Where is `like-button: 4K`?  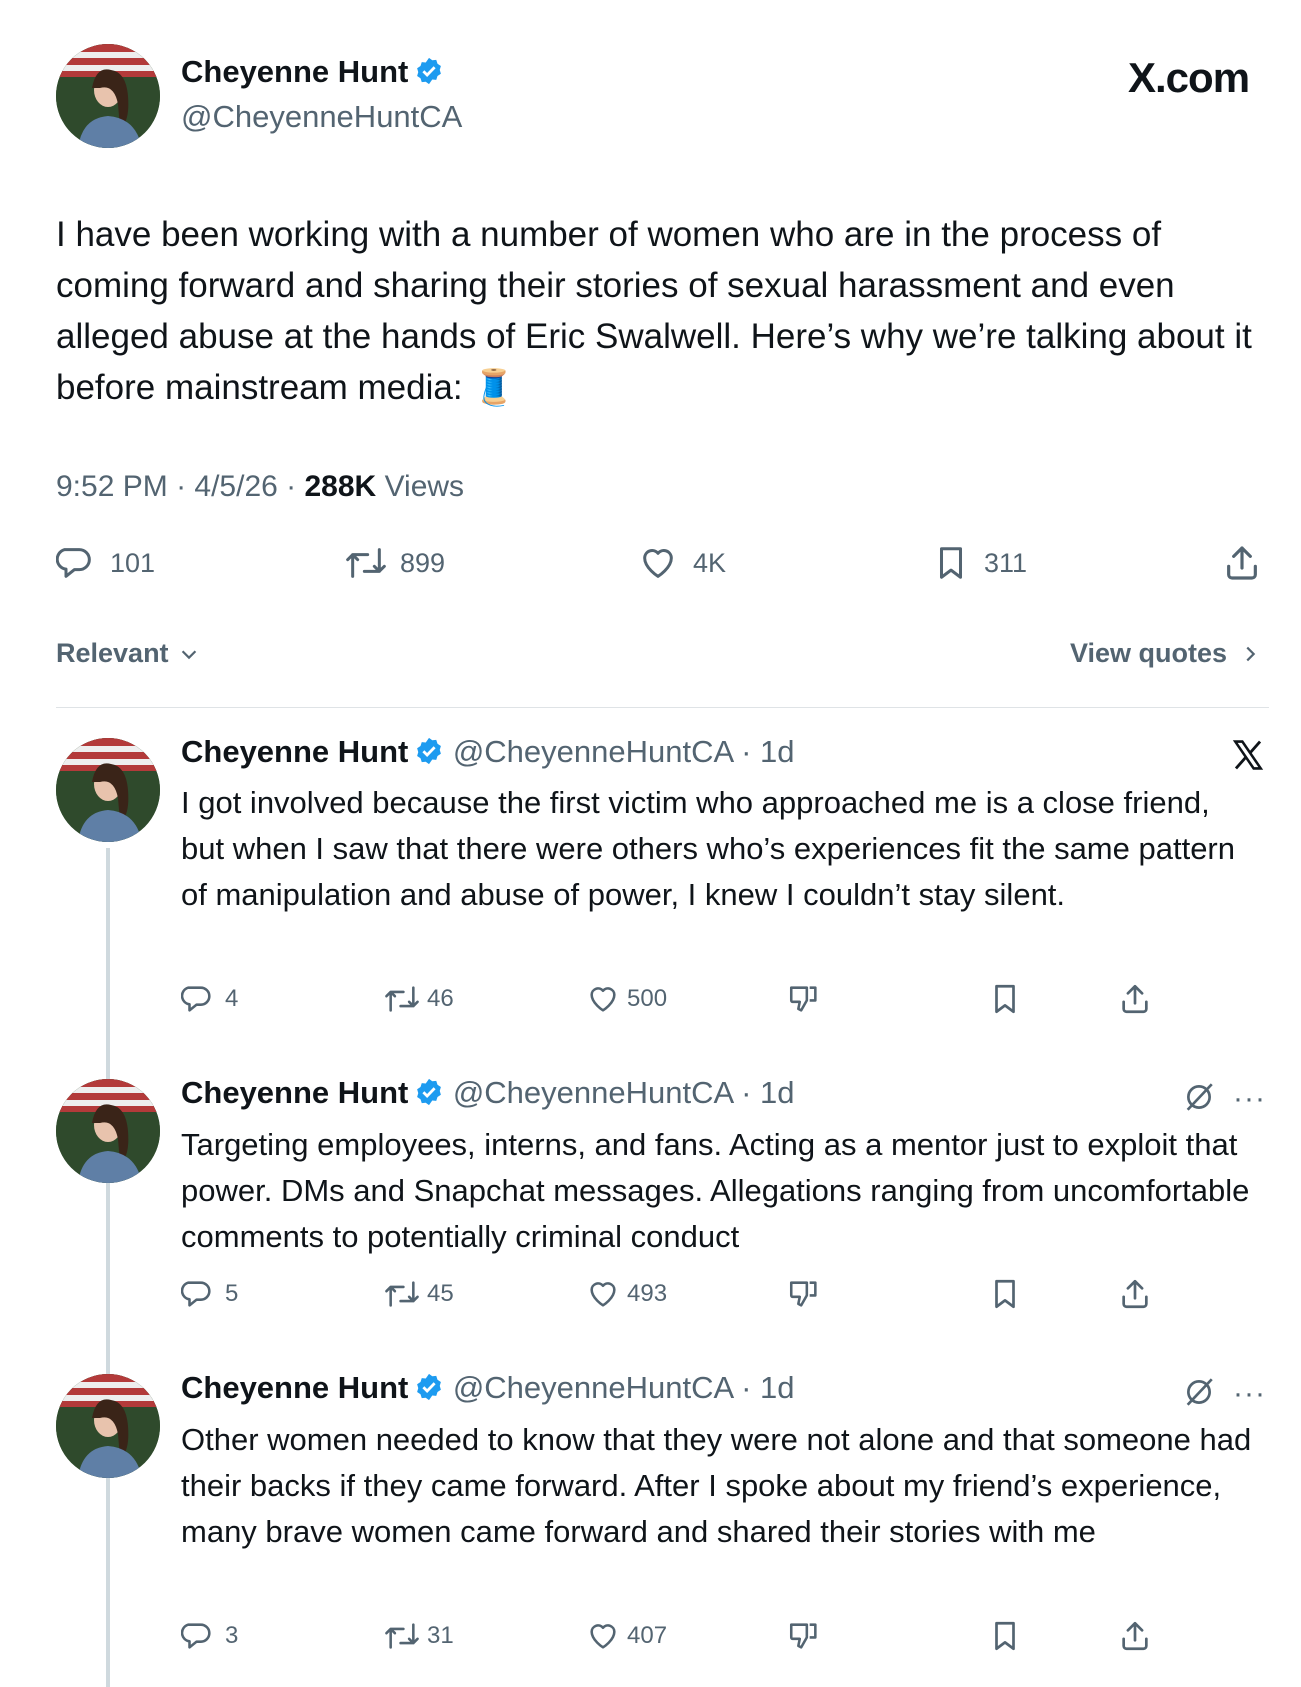 like-button: 4K is located at coordinates (681, 563).